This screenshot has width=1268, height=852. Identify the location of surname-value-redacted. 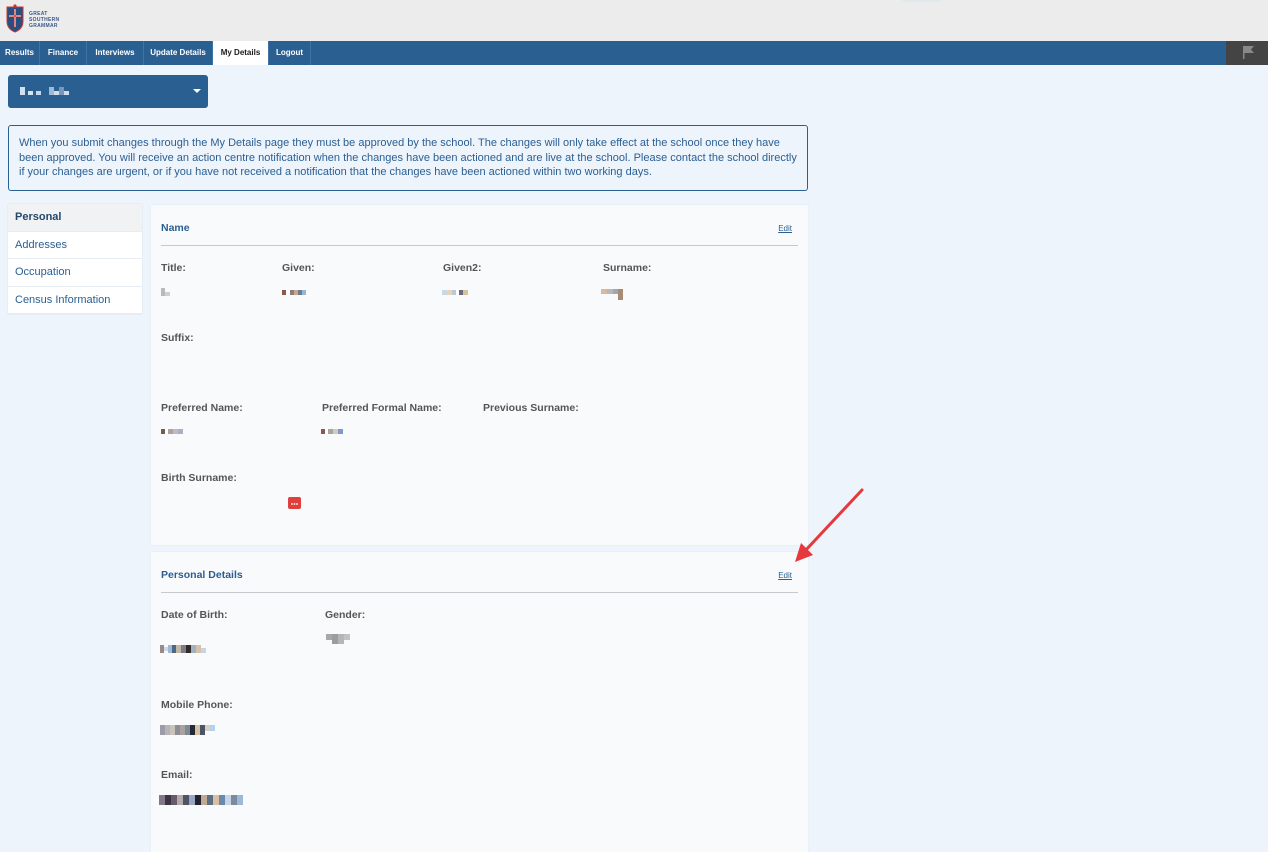
(612, 294).